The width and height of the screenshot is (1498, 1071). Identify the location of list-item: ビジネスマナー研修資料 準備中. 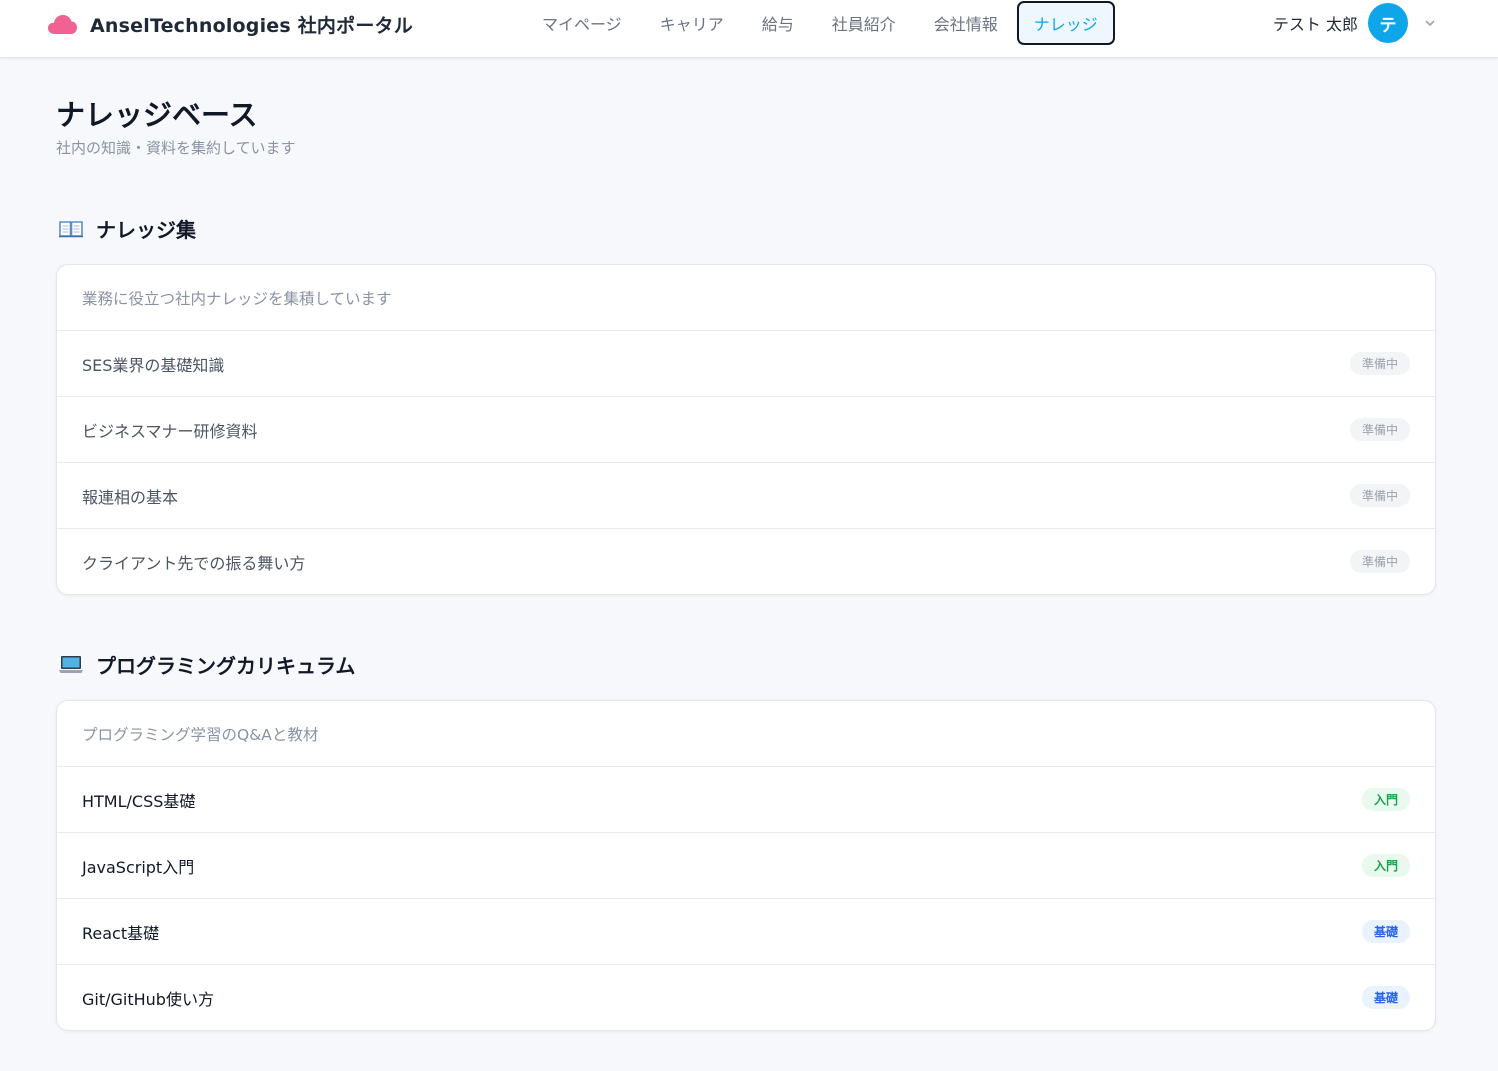
(746, 430).